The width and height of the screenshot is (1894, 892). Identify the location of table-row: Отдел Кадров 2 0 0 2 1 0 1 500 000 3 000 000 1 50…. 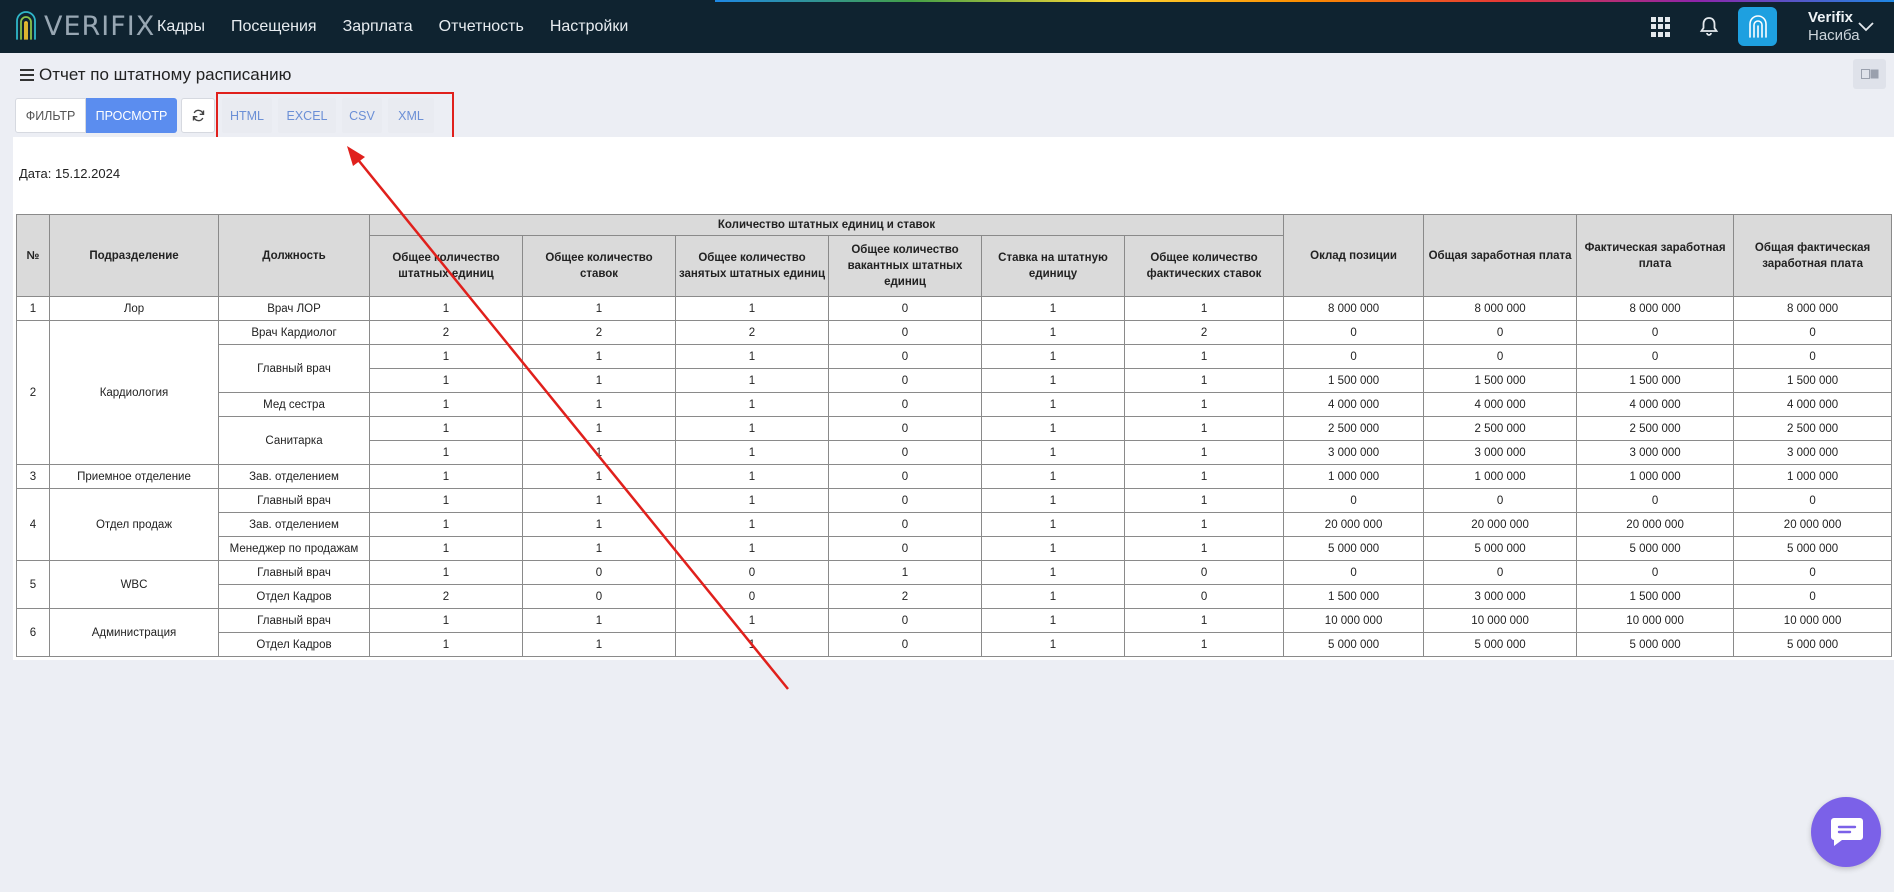
(955, 596).